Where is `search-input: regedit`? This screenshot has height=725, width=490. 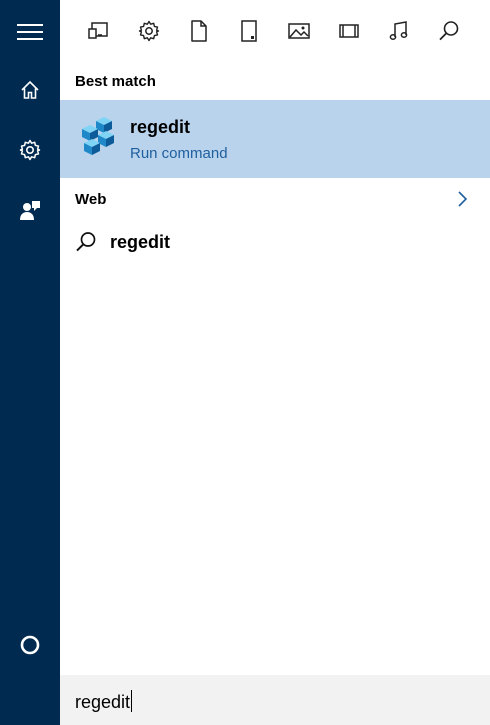
search-input: regedit is located at coordinates (104, 701).